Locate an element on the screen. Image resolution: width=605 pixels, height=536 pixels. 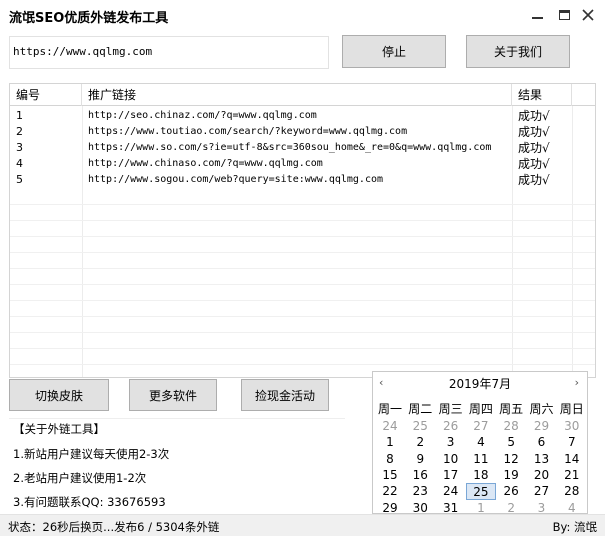
calendar-day: 22 is located at coordinates (390, 491).